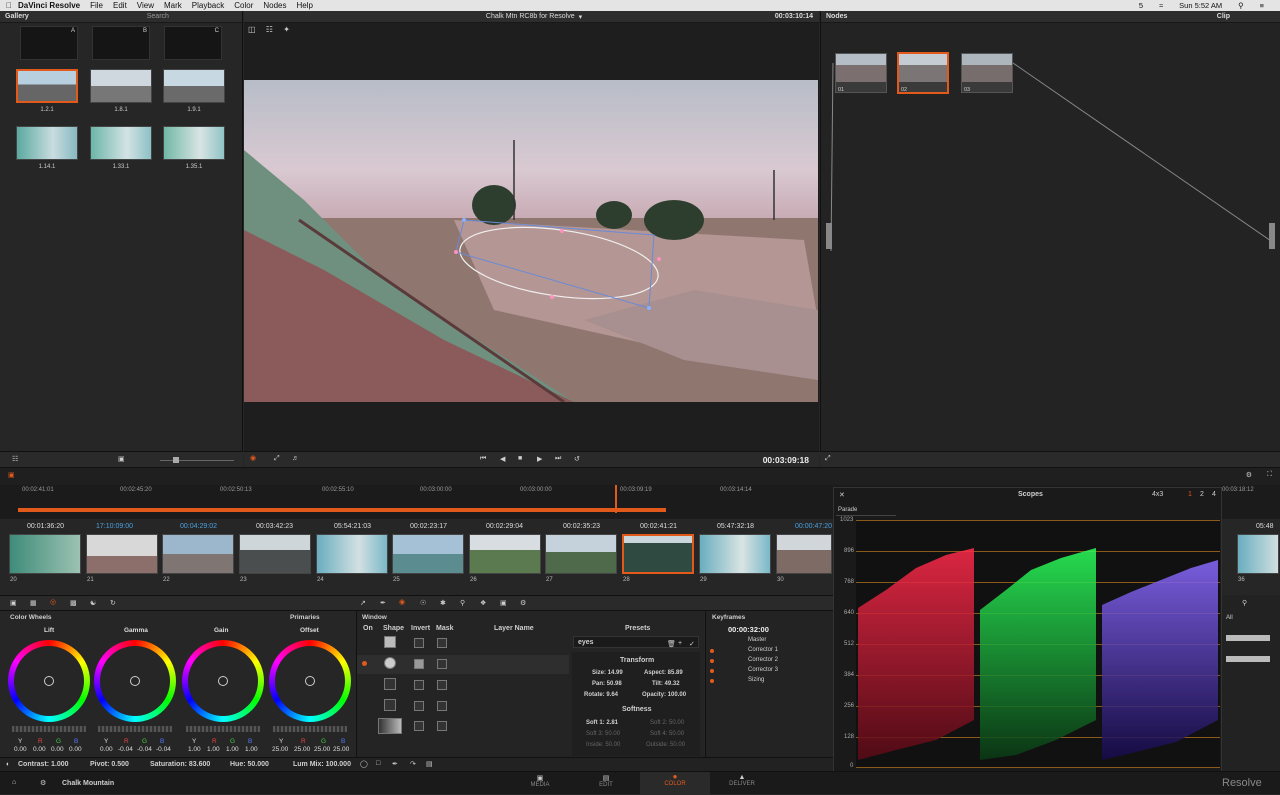  Describe the element at coordinates (395, 764) in the screenshot. I see `window-pen-tool-icon: ✒` at that location.